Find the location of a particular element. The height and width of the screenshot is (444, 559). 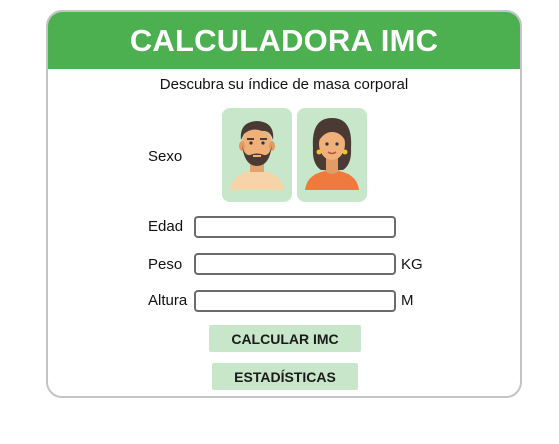

male-avatar-icon is located at coordinates (257, 155).